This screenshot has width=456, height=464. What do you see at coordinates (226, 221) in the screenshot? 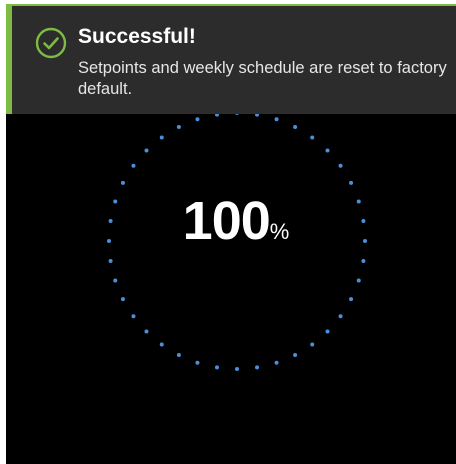
I see `progress-value: 100` at bounding box center [226, 221].